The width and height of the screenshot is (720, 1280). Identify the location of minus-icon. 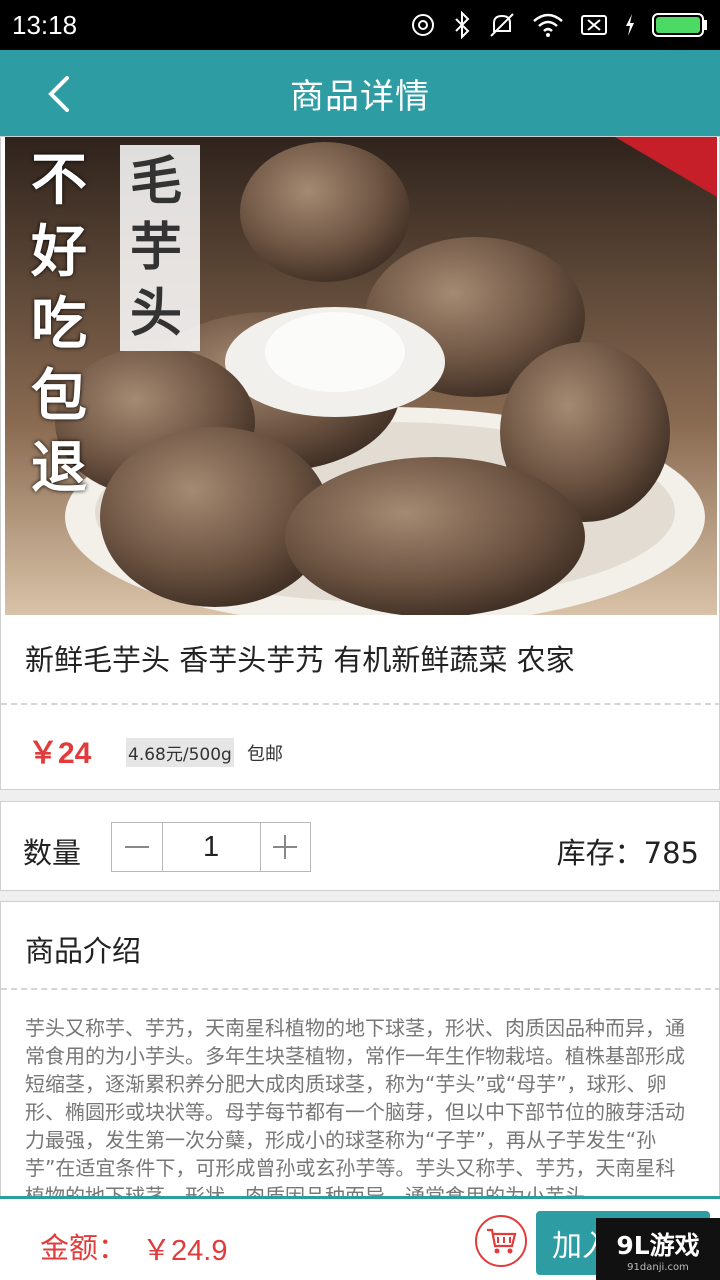
(136, 847).